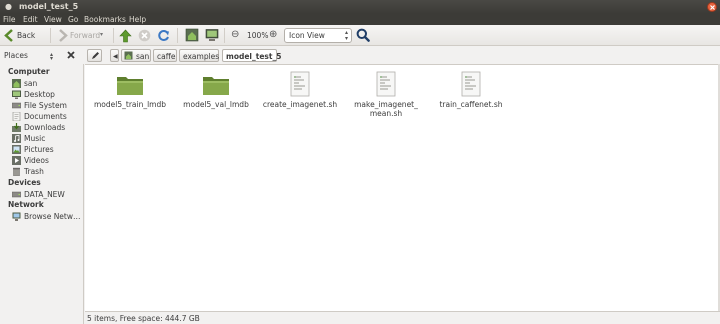 This screenshot has height=324, width=720. Describe the element at coordinates (163, 35) in the screenshot. I see `reload-icon` at that location.